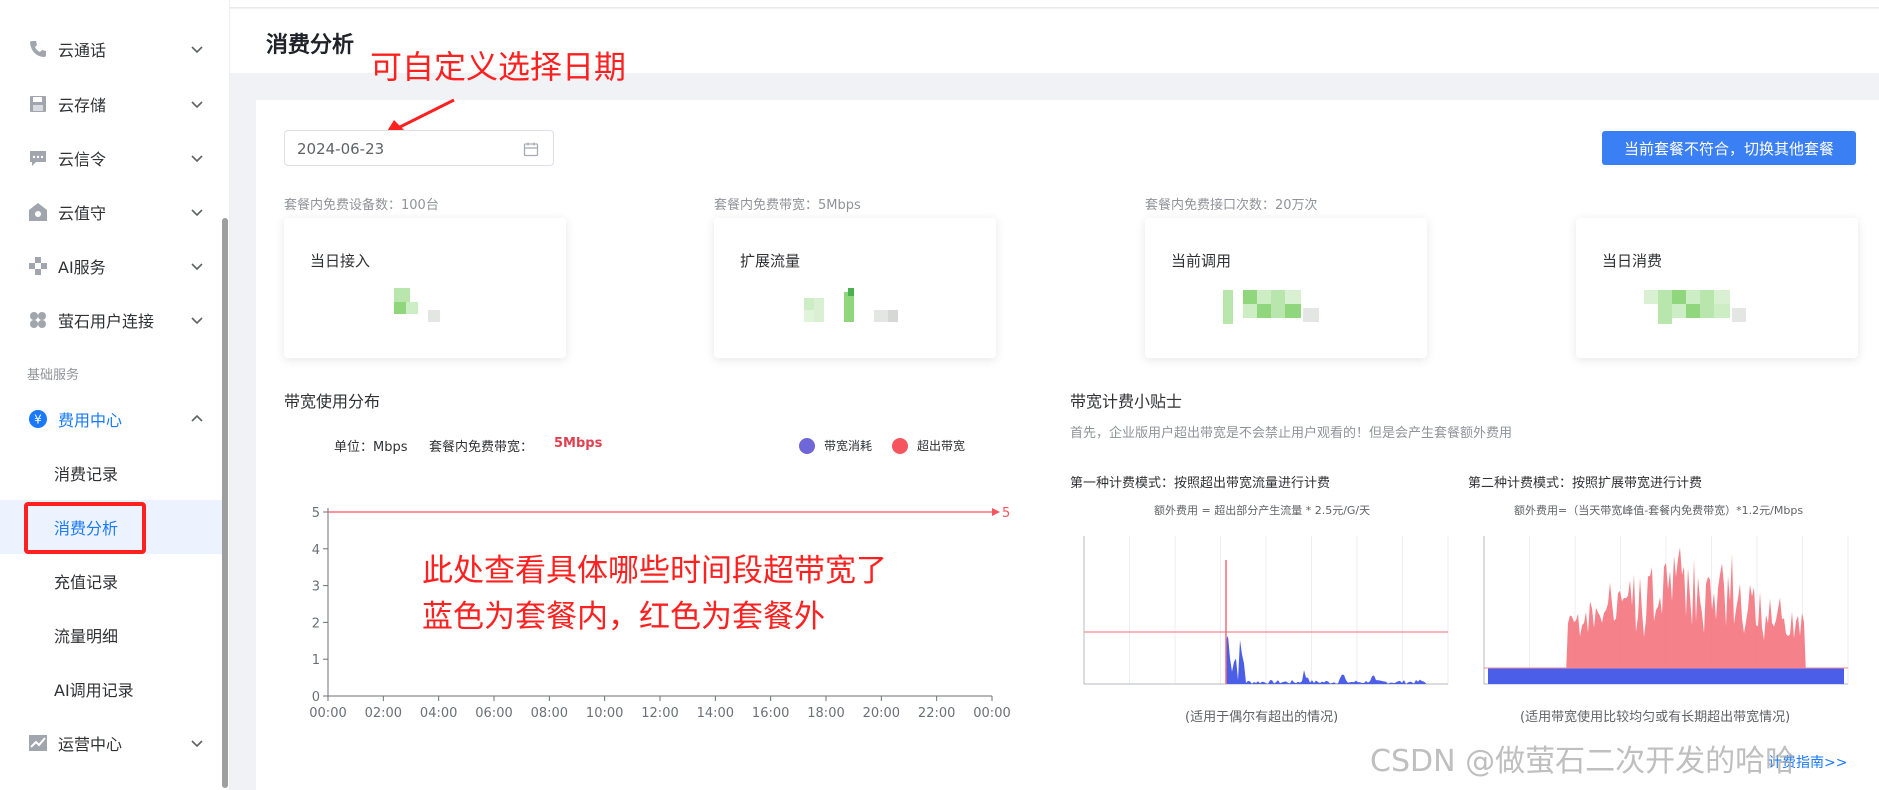  Describe the element at coordinates (604, 713) in the screenshot. I see `x-tick-label: 10:00` at that location.